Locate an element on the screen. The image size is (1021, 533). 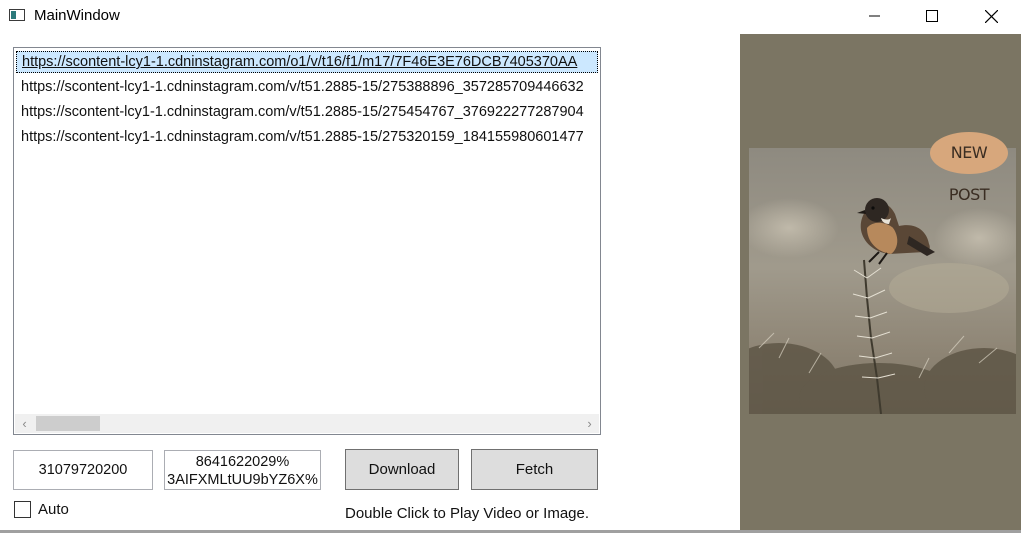
user-id-field: 31079720200 is located at coordinates (83, 470).